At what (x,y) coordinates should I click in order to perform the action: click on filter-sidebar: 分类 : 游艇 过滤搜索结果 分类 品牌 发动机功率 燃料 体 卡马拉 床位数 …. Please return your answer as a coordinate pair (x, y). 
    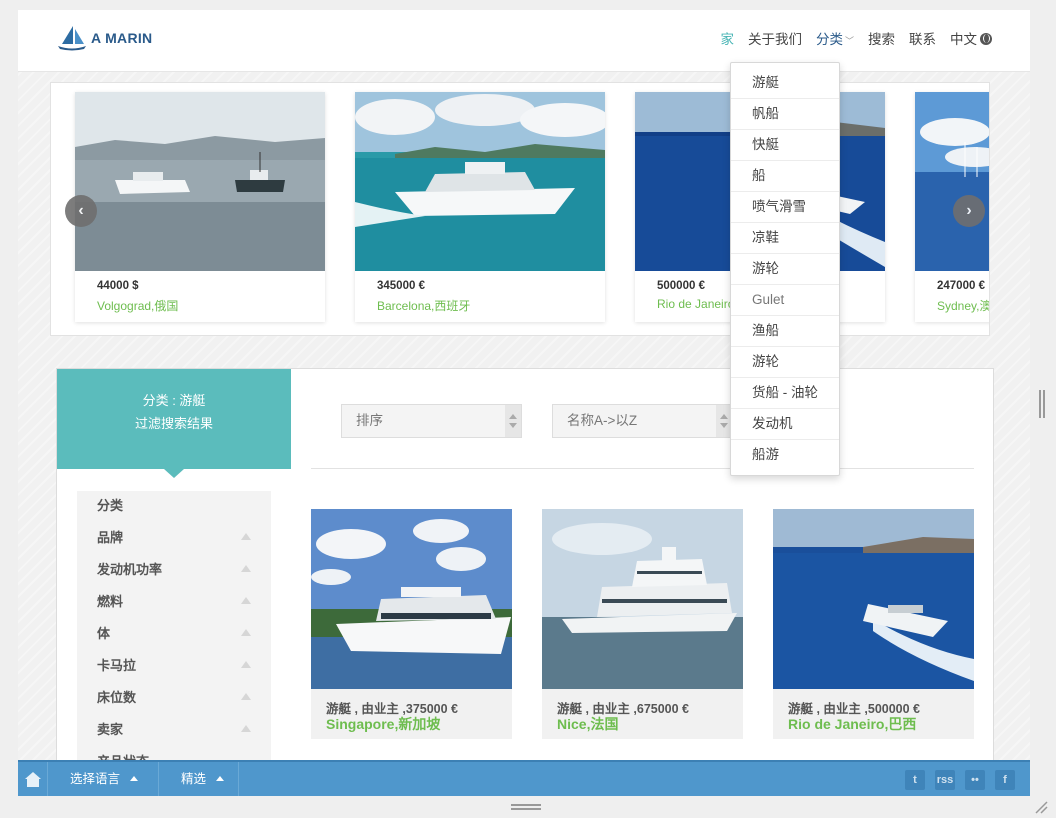
    Looking at the image, I should click on (174, 582).